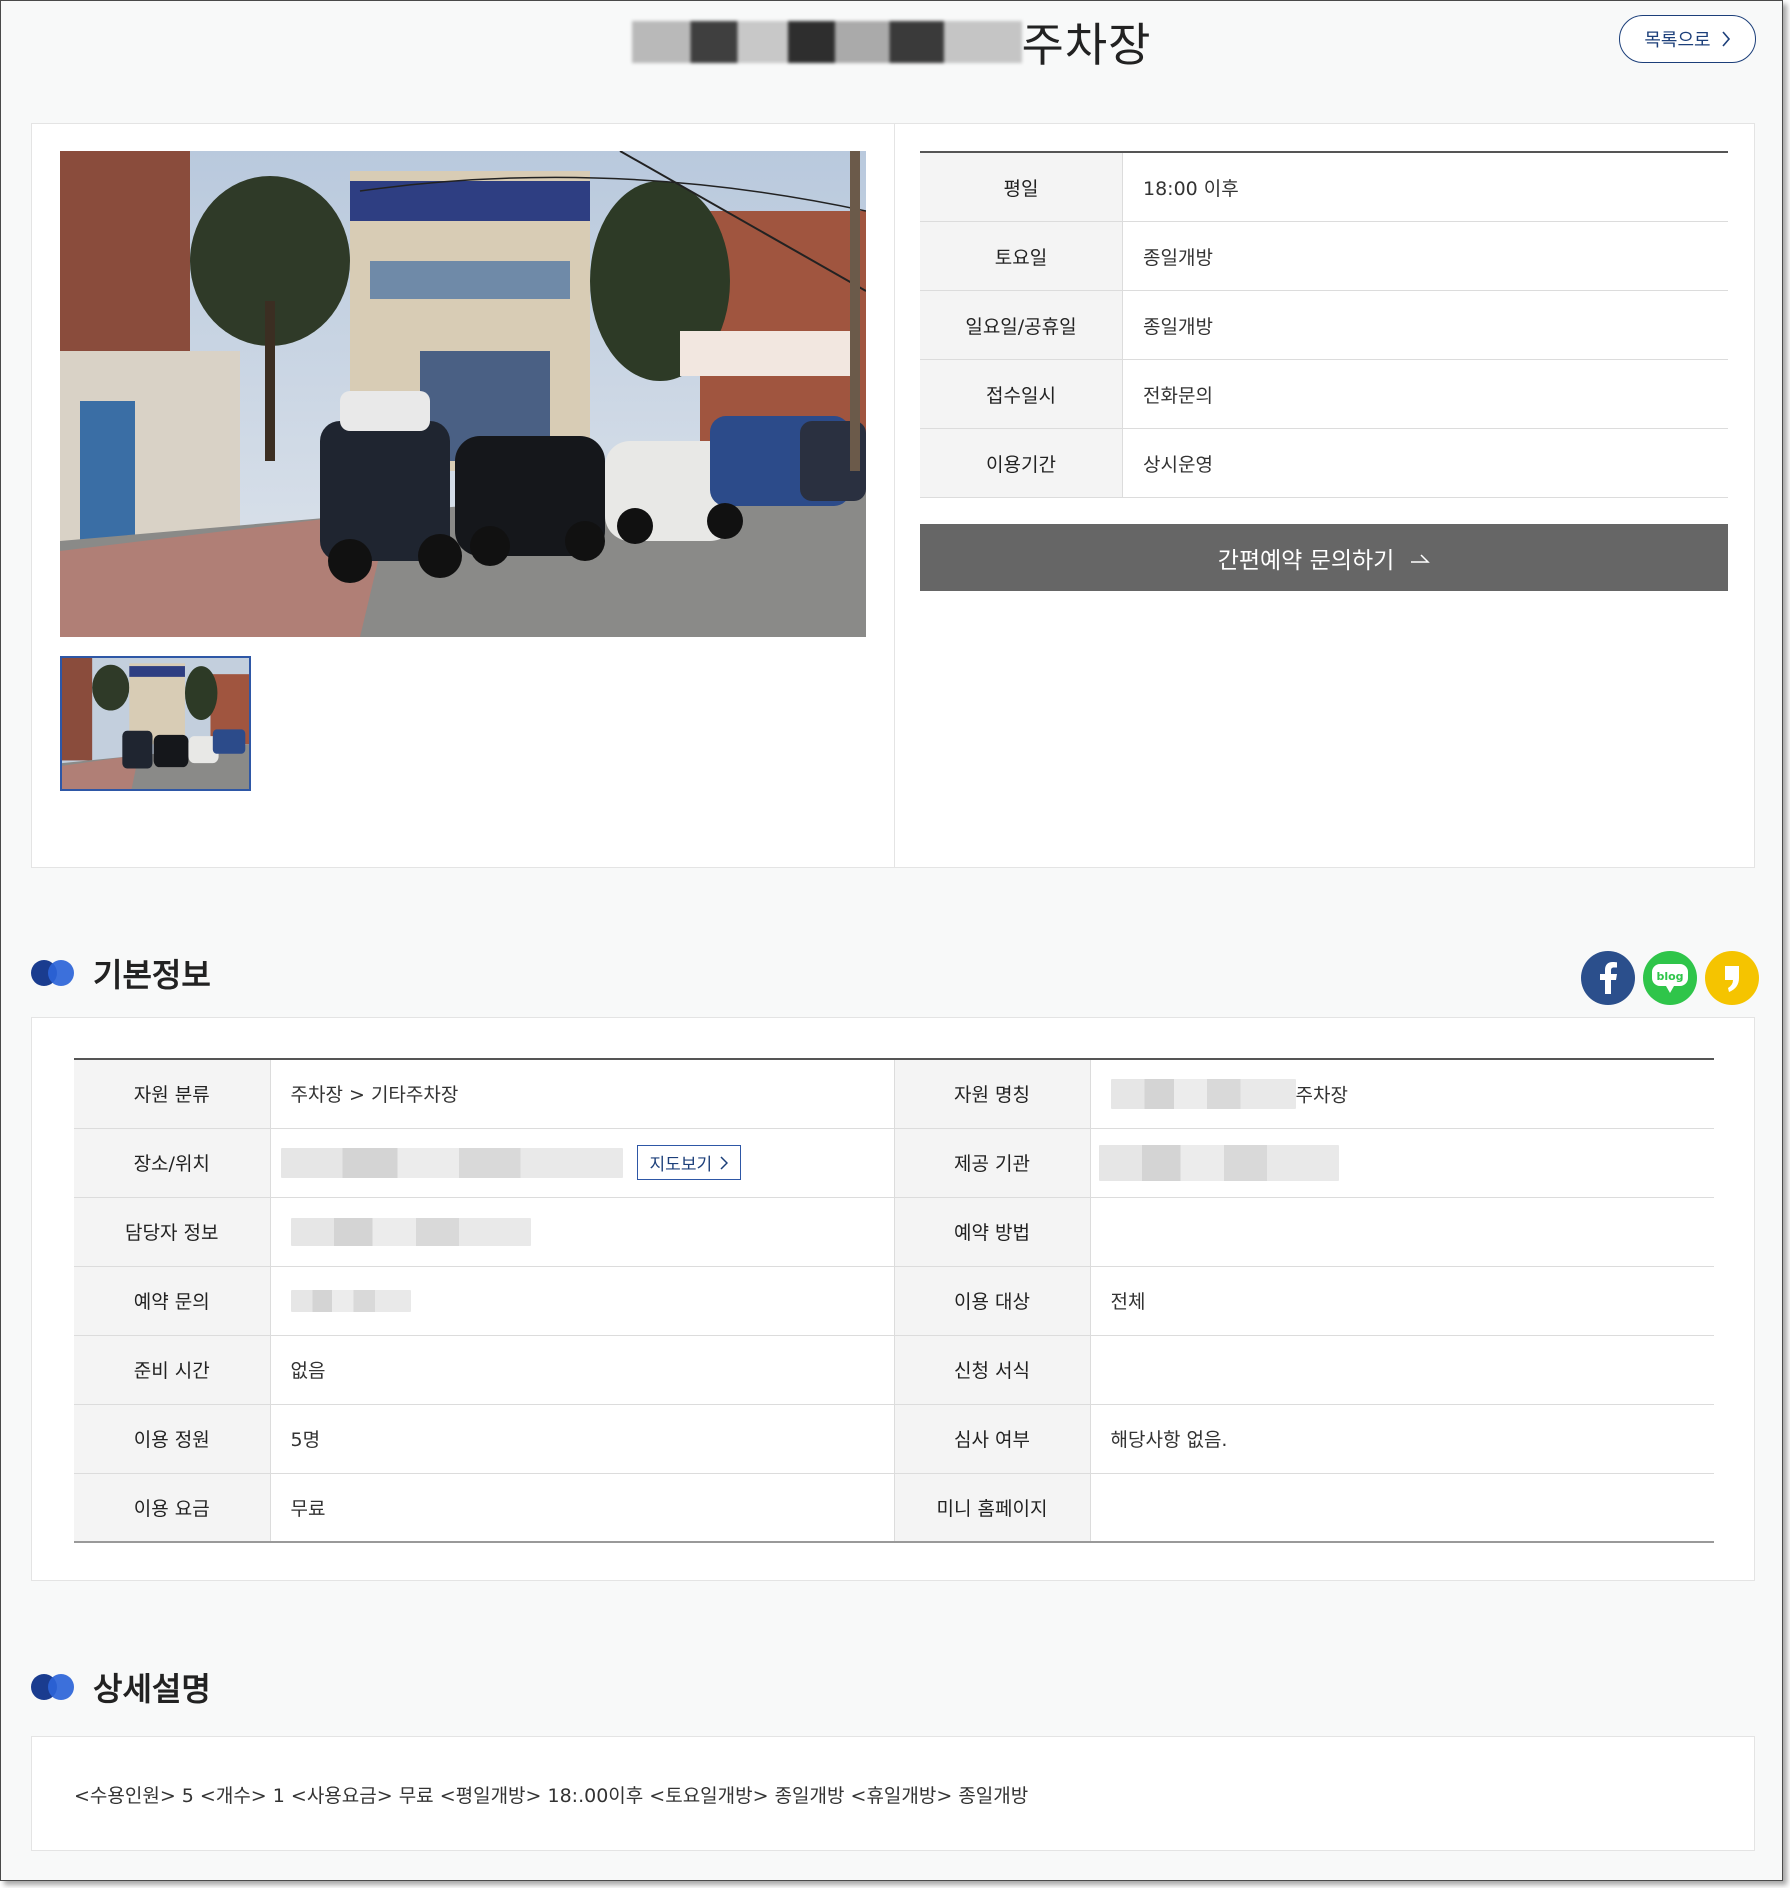  Describe the element at coordinates (172, 1301) in the screenshot. I see `info-label: 예약 문의` at that location.